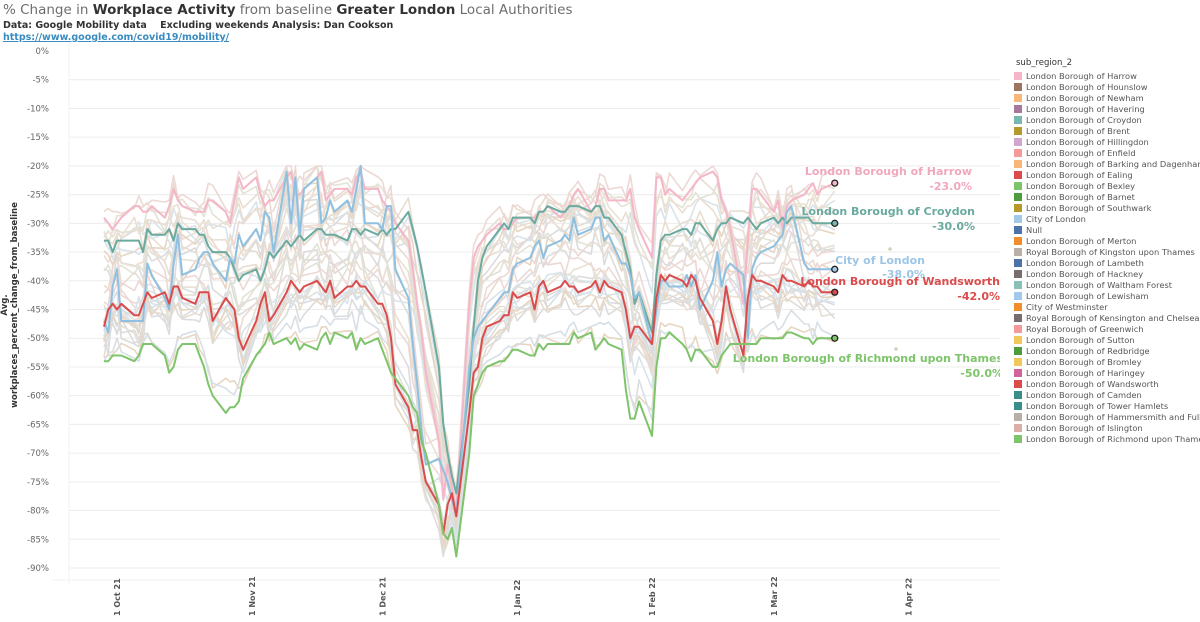 The height and width of the screenshot is (622, 1200). Describe the element at coordinates (1107, 218) in the screenshot. I see `legend-item: City of London` at that location.